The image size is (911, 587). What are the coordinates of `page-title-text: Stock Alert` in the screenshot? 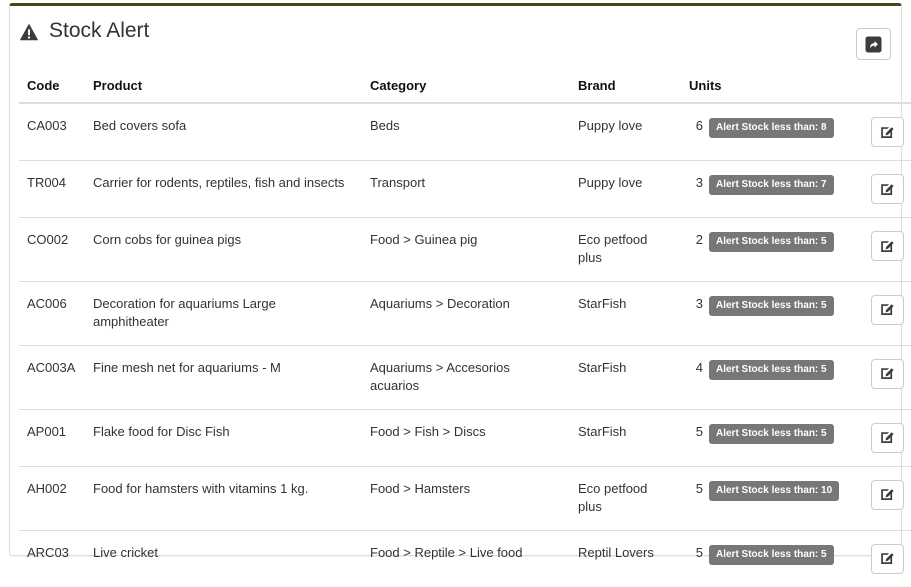 It's located at (99, 30).